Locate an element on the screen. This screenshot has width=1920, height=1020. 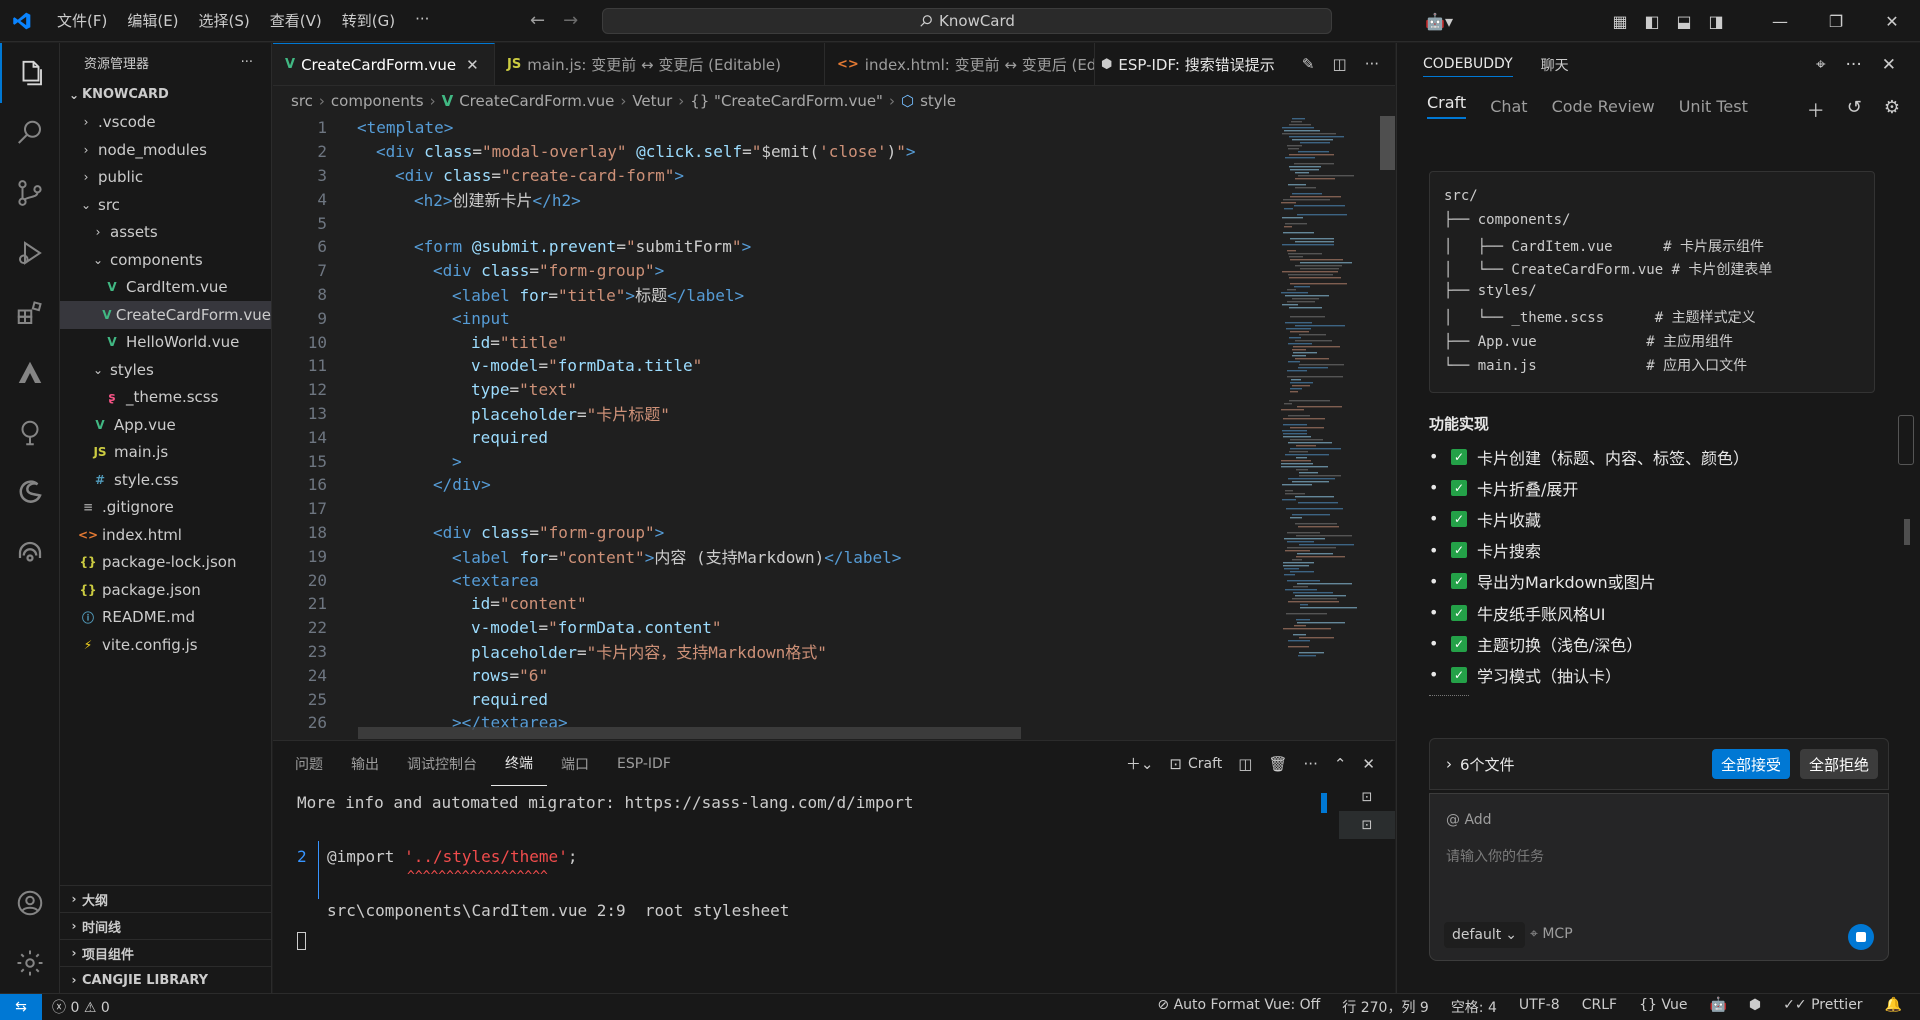
section-timeline: › 时间线 is located at coordinates (166, 925).